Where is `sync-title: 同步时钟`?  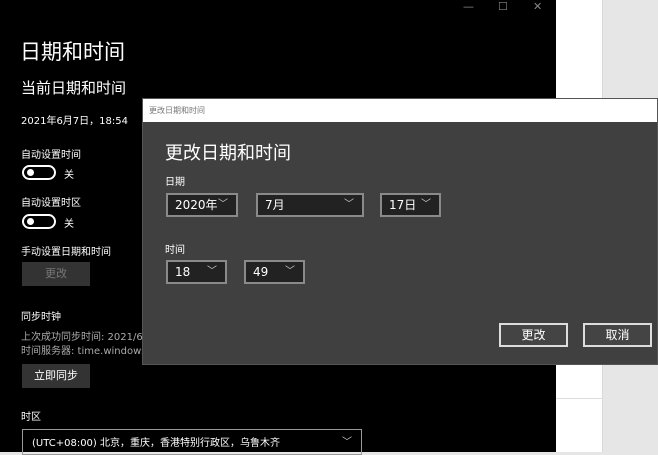
sync-title: 同步时钟 is located at coordinates (41, 317).